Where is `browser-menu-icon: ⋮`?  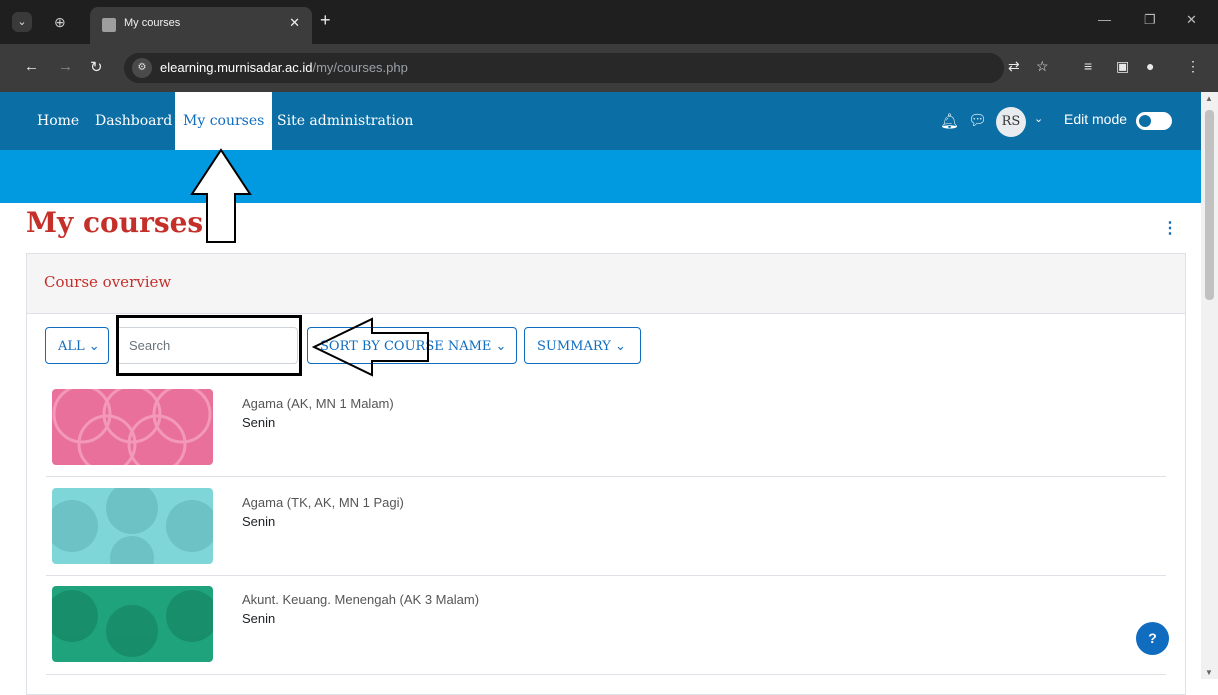
browser-menu-icon: ⋮ is located at coordinates (1193, 66).